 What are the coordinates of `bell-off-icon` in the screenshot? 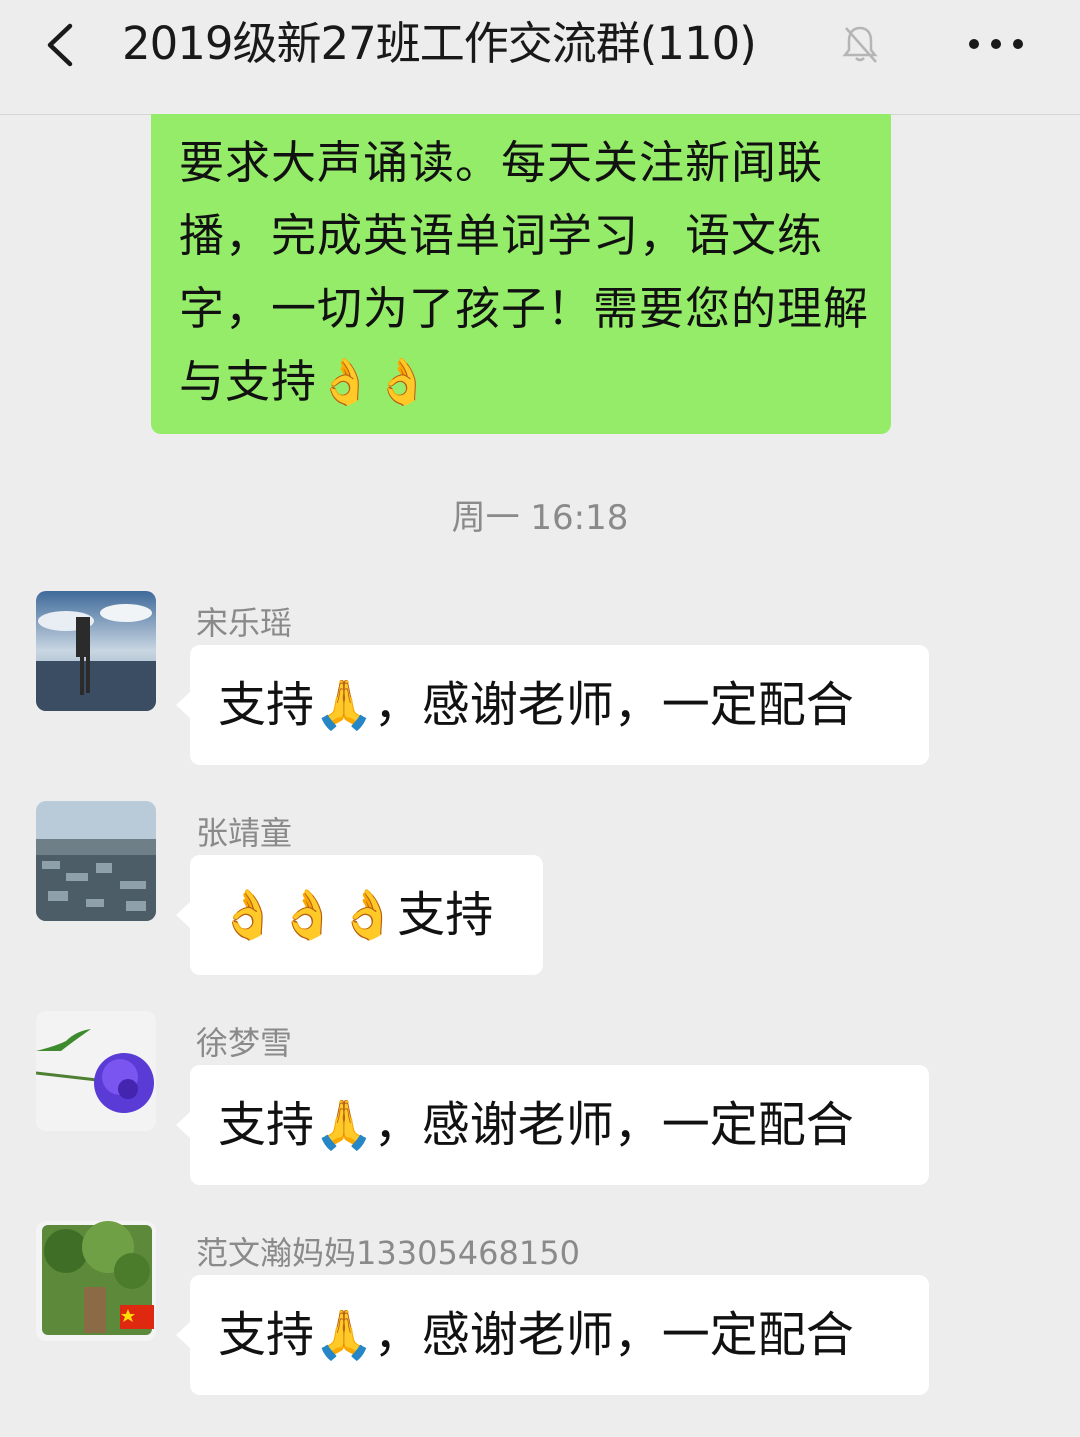 It's located at (860, 44).